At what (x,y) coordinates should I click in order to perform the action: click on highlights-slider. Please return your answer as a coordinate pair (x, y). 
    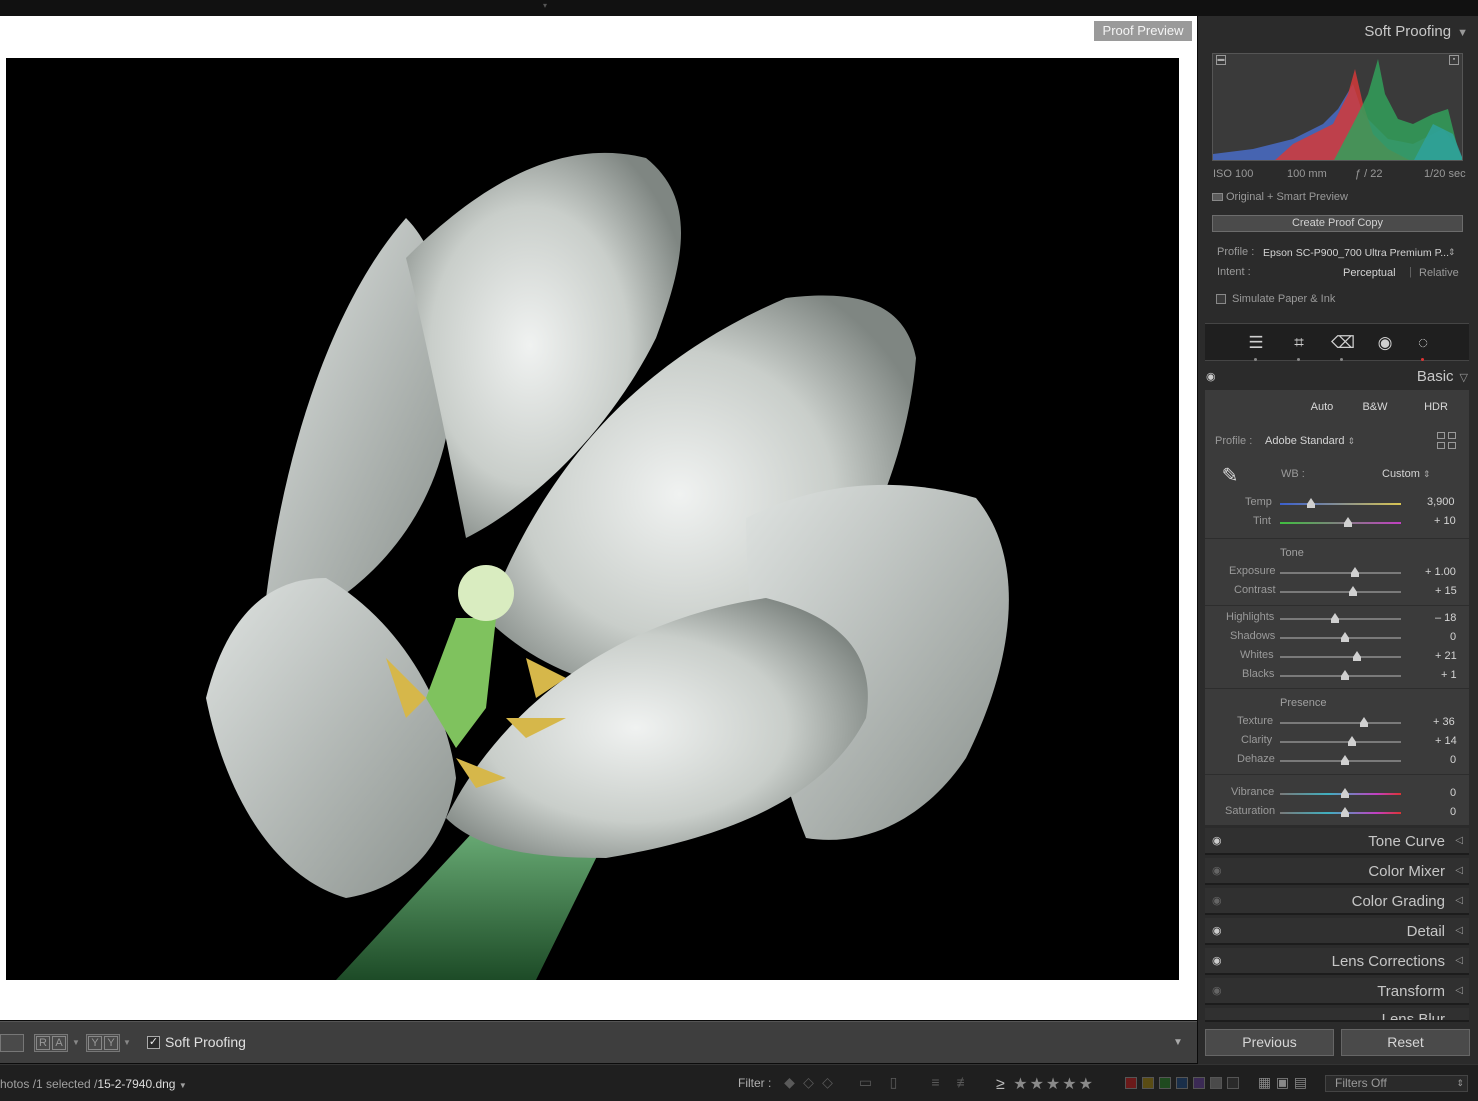
    Looking at the image, I should click on (1340, 618).